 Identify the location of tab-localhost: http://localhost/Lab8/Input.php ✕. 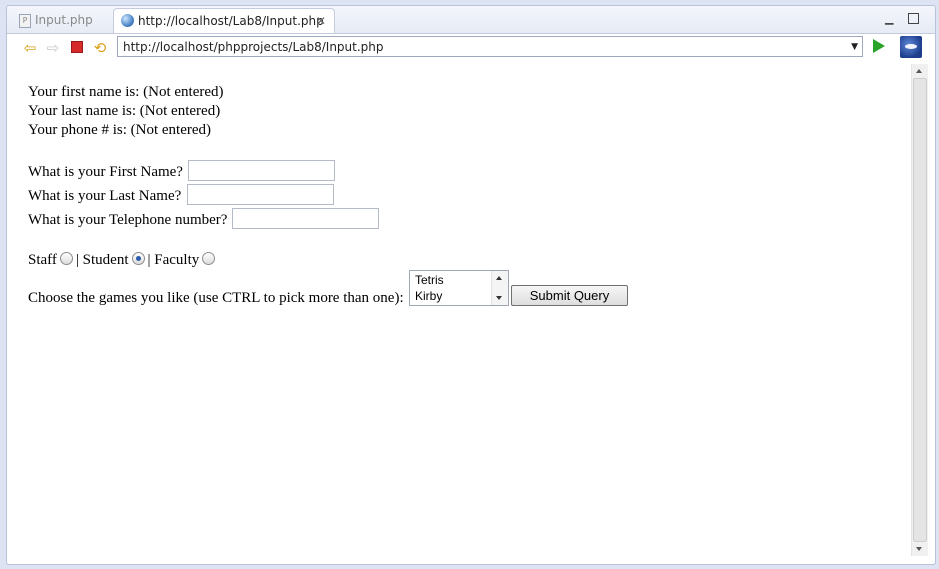
(224, 20).